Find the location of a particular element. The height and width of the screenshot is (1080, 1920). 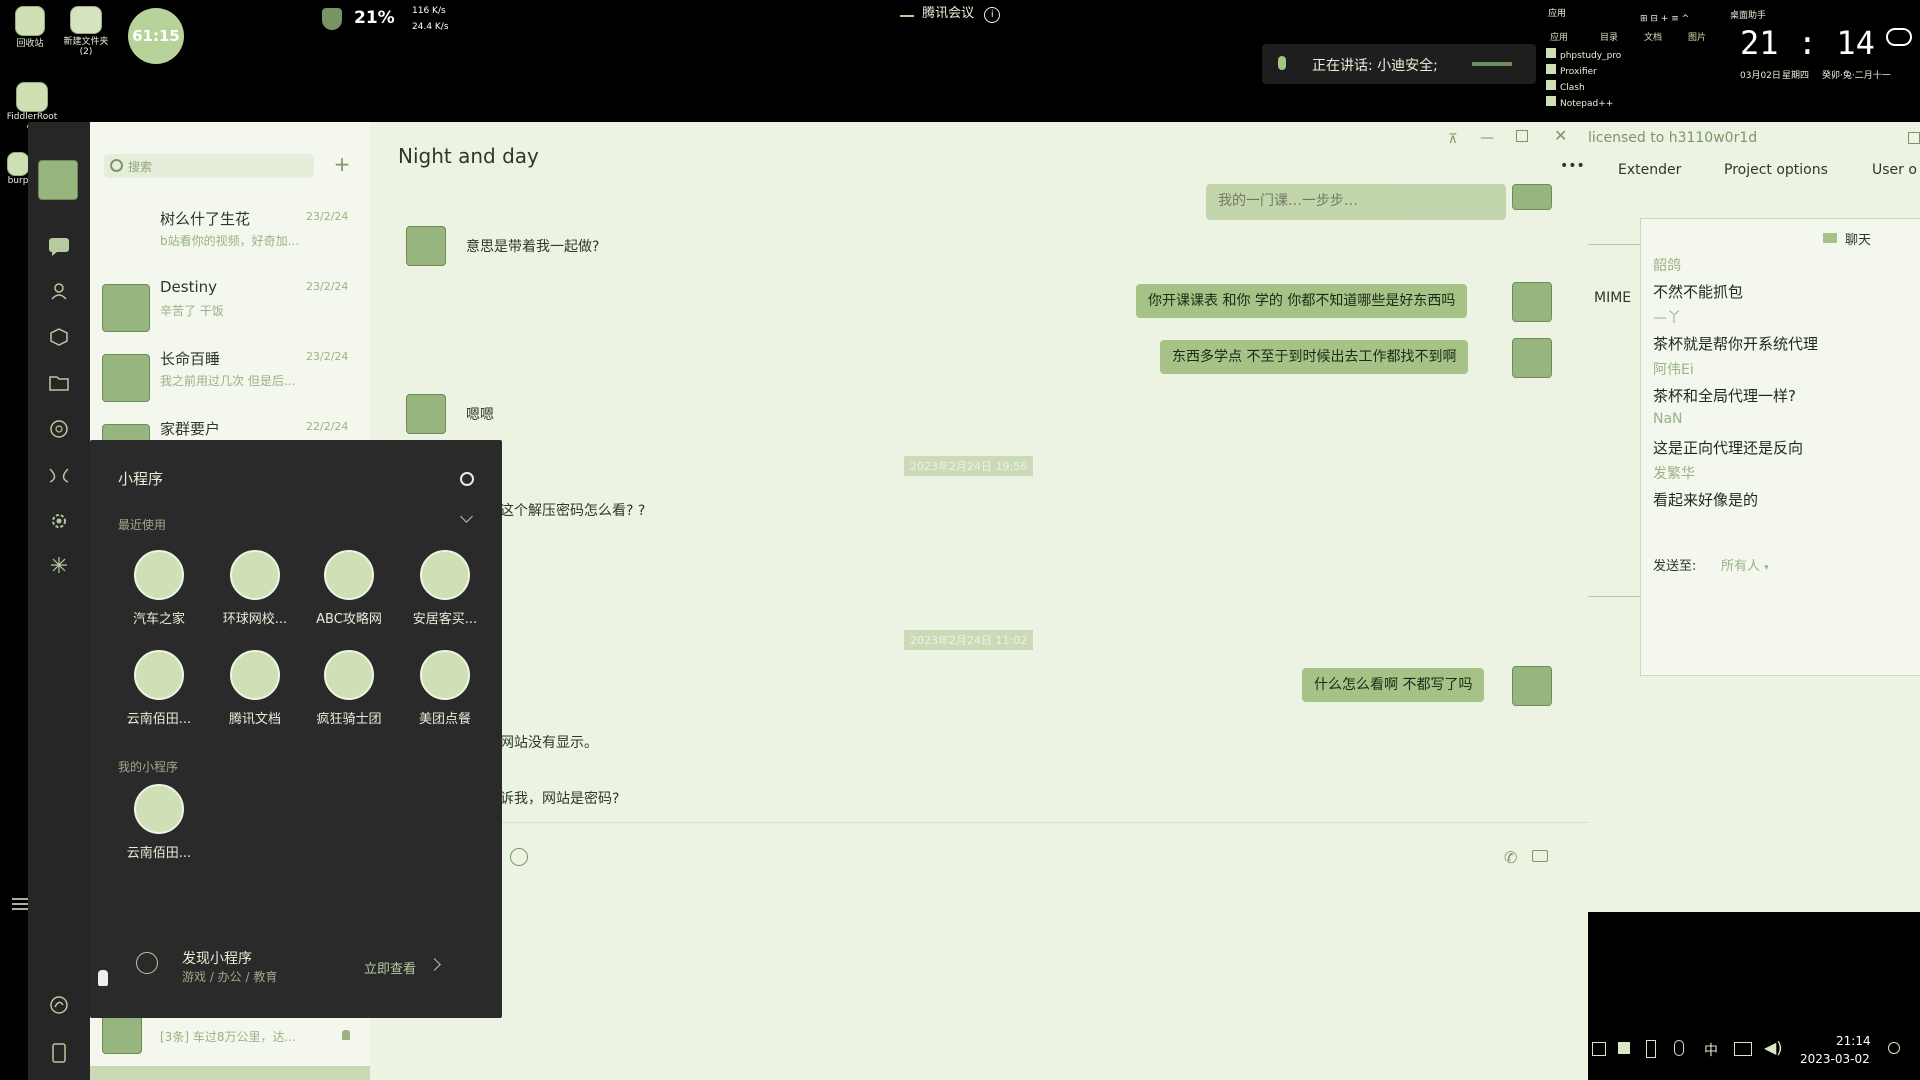

mini-program-icon is located at coordinates (59, 1005).